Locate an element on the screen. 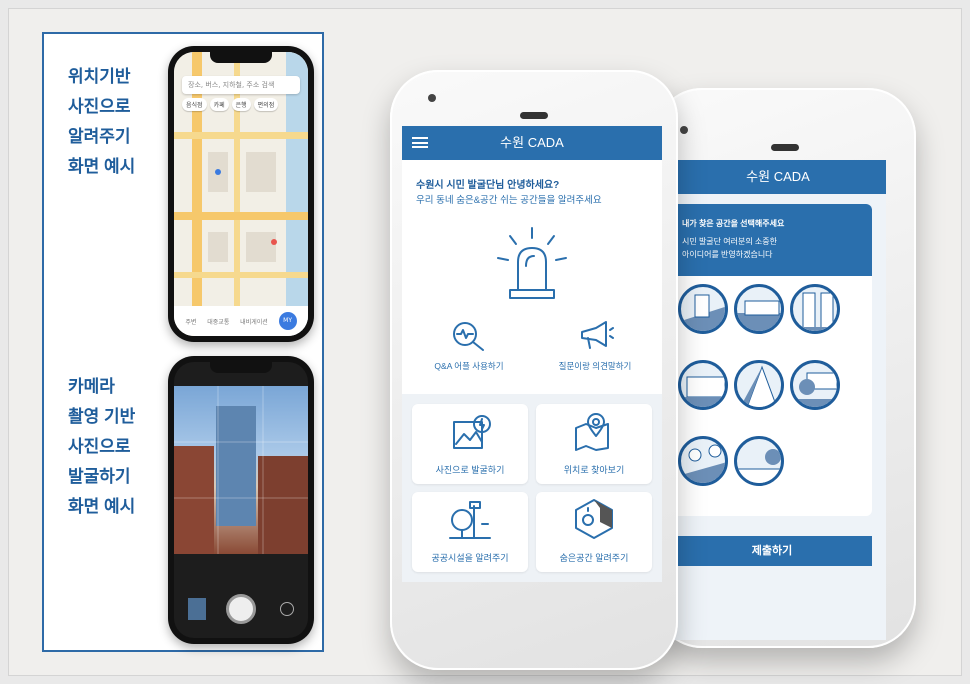  qa-link: Q&A 어플 사용하기 is located at coordinates (469, 348).